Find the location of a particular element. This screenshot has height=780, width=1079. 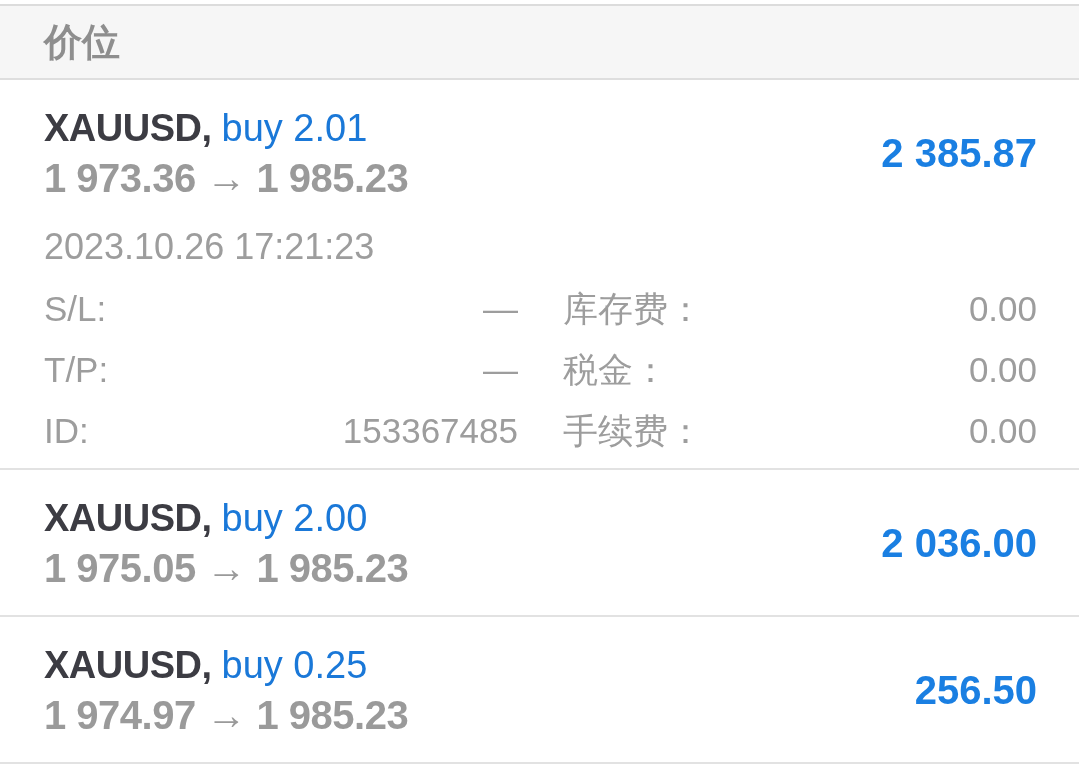

profit-value: 2 036.00 is located at coordinates (959, 543).